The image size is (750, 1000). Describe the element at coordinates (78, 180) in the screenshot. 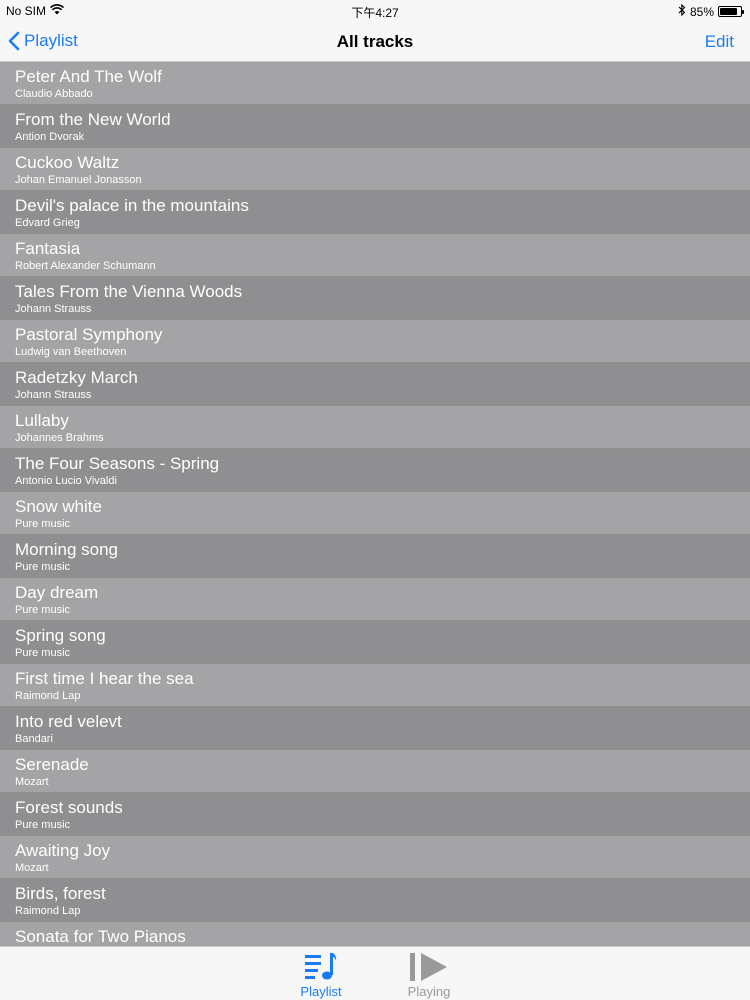

I see `track-artist: Johan Emanuel Jonasson` at that location.